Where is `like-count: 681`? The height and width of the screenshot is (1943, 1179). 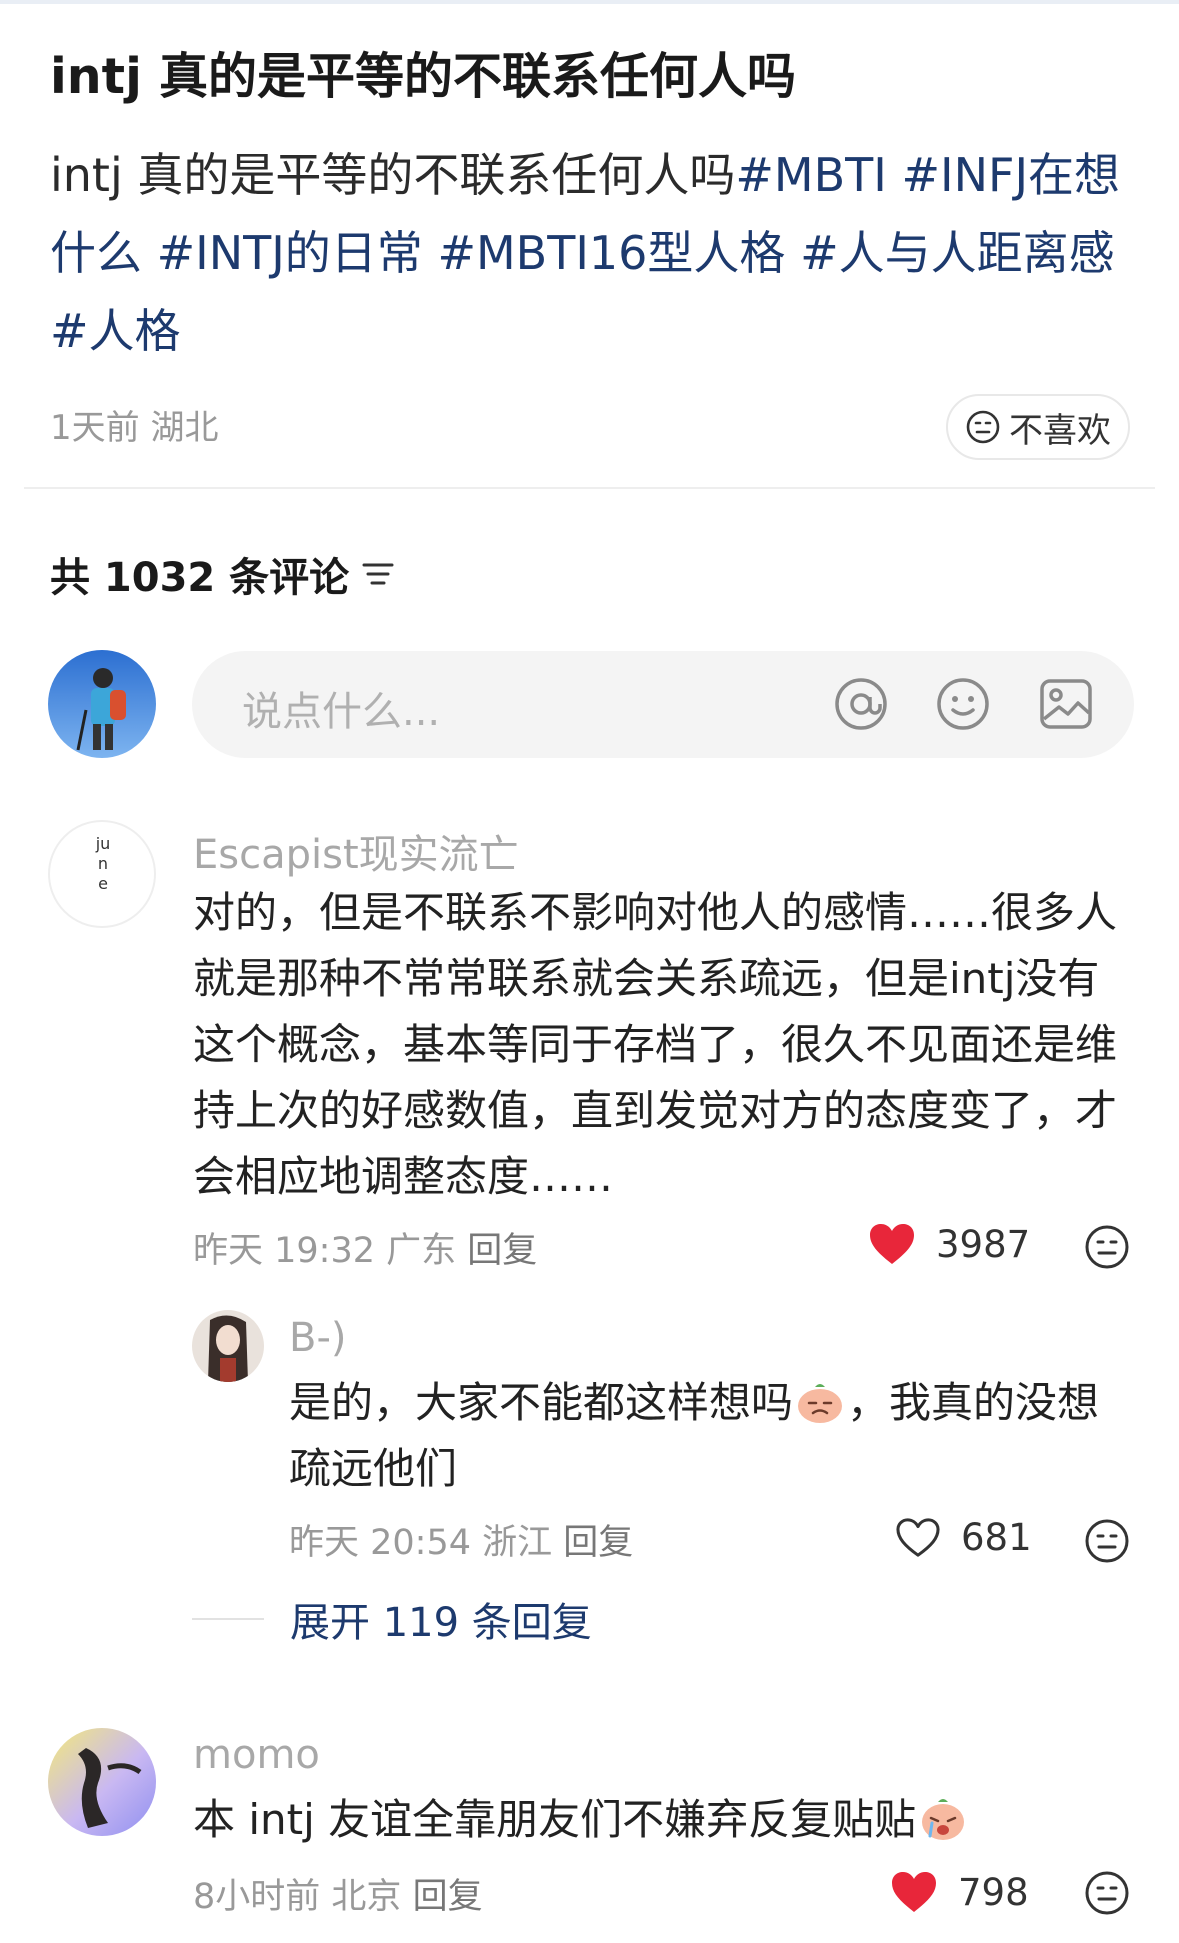 like-count: 681 is located at coordinates (996, 1537).